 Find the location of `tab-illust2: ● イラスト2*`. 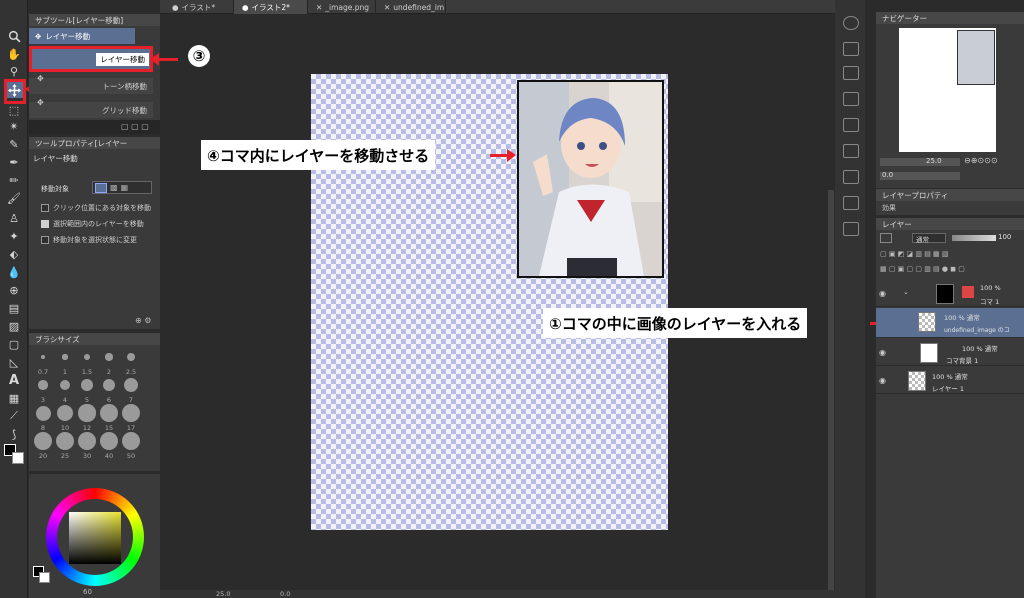

tab-illust2: ● イラスト2* is located at coordinates (271, 7).